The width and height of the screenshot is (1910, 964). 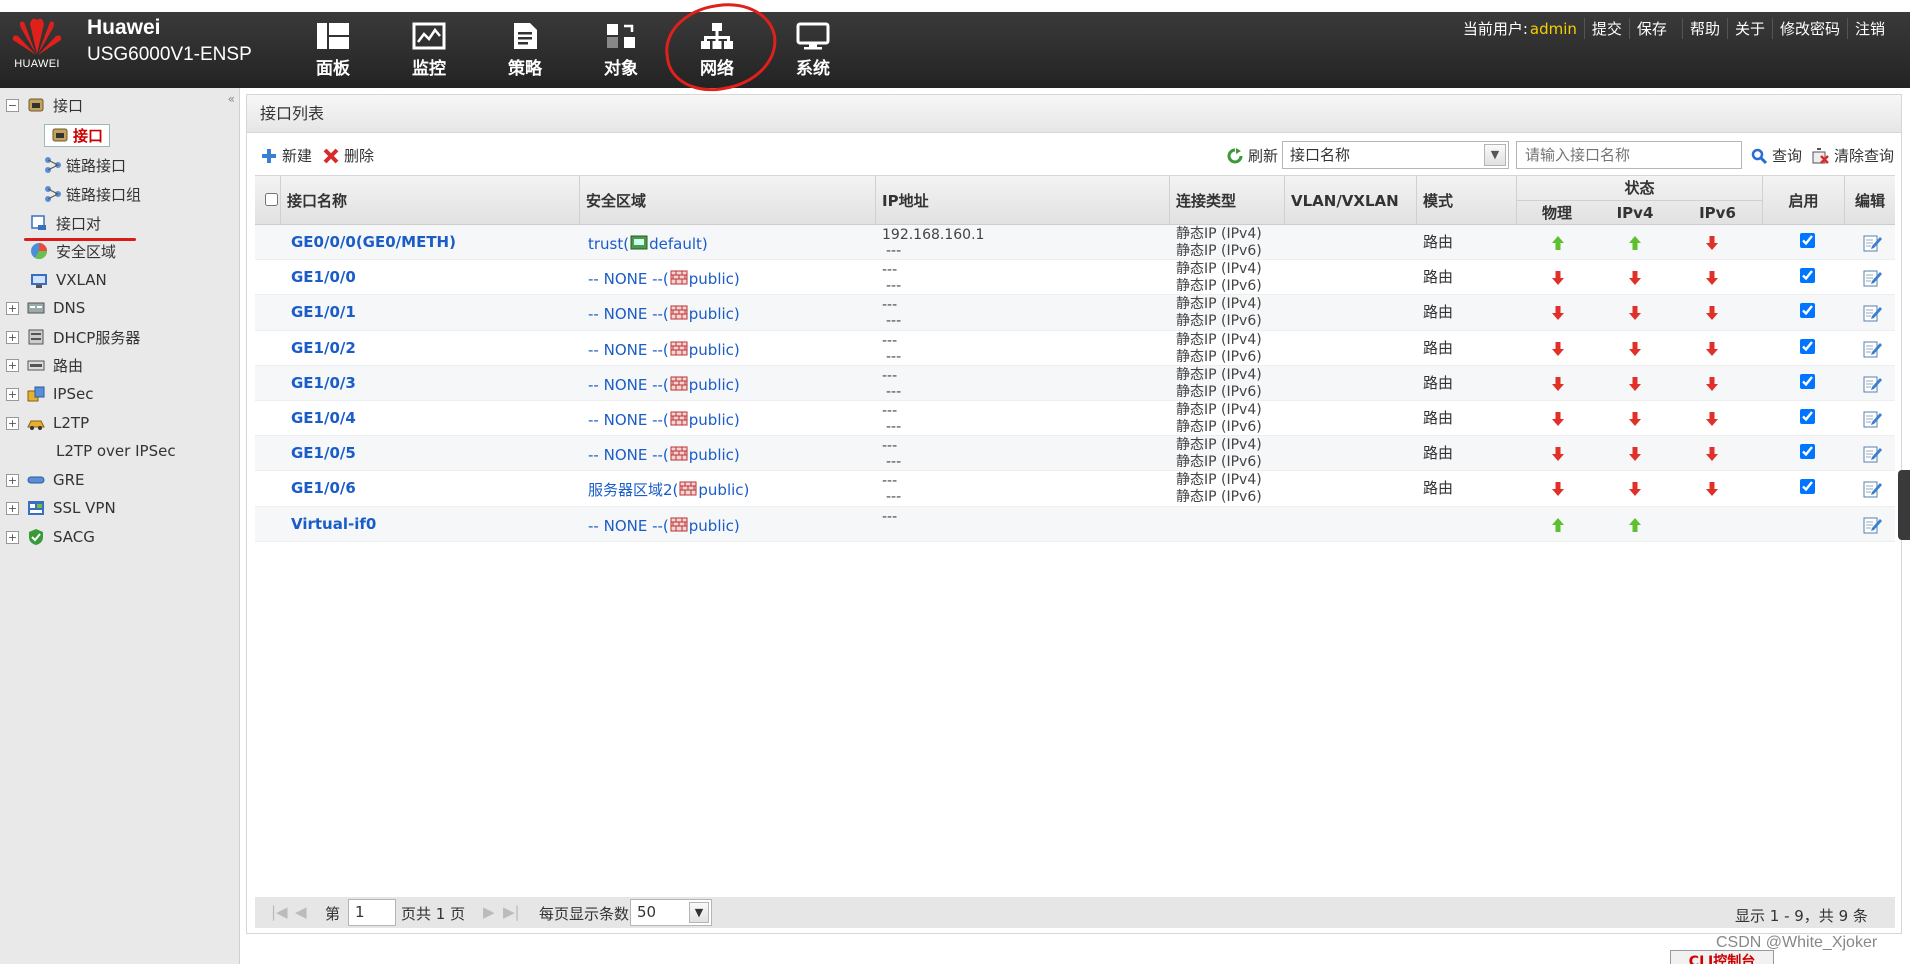 I want to click on page-number-input: 1, so click(x=372, y=912).